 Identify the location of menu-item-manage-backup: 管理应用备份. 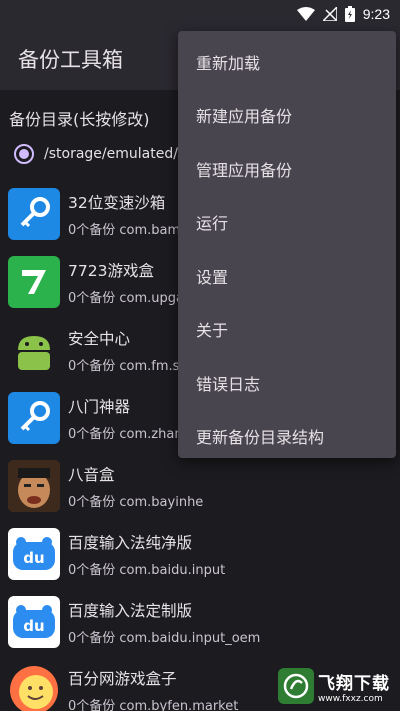
(287, 169).